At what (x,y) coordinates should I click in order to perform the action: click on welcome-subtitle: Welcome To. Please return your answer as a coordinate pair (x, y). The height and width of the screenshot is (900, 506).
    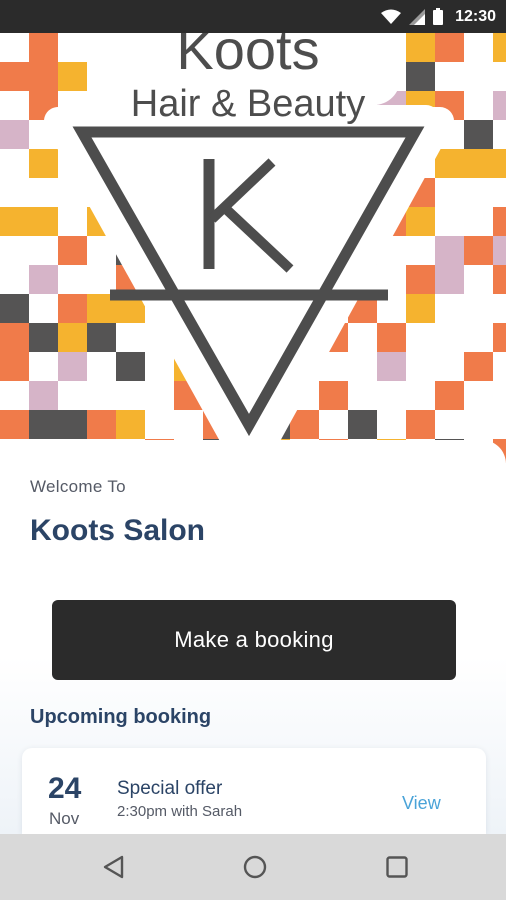
    Looking at the image, I should click on (78, 486).